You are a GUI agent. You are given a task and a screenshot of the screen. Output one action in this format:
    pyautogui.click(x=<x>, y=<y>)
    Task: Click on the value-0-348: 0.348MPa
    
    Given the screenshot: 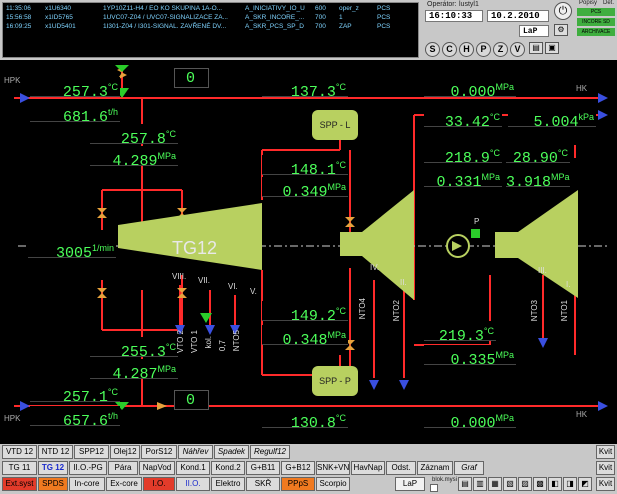 What is the action you would take?
    pyautogui.click(x=305, y=337)
    